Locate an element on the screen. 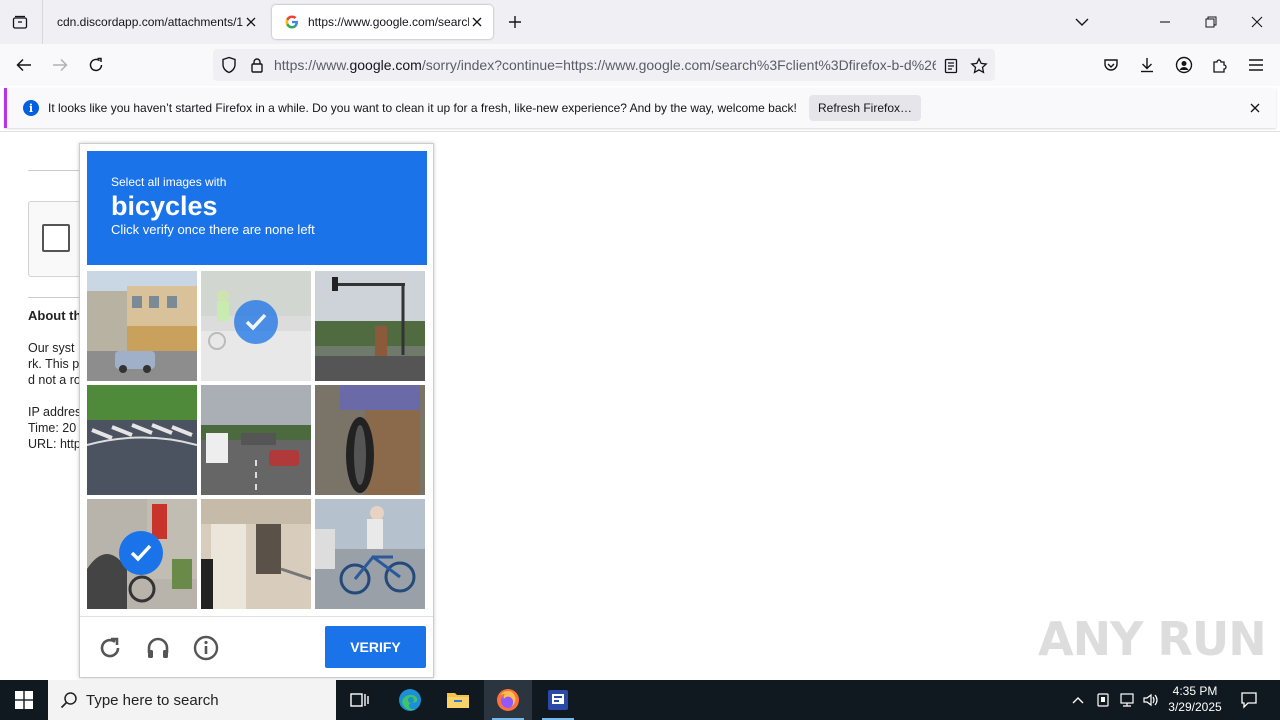 The image size is (1280, 720). tracking-protection-shield-icon is located at coordinates (229, 65).